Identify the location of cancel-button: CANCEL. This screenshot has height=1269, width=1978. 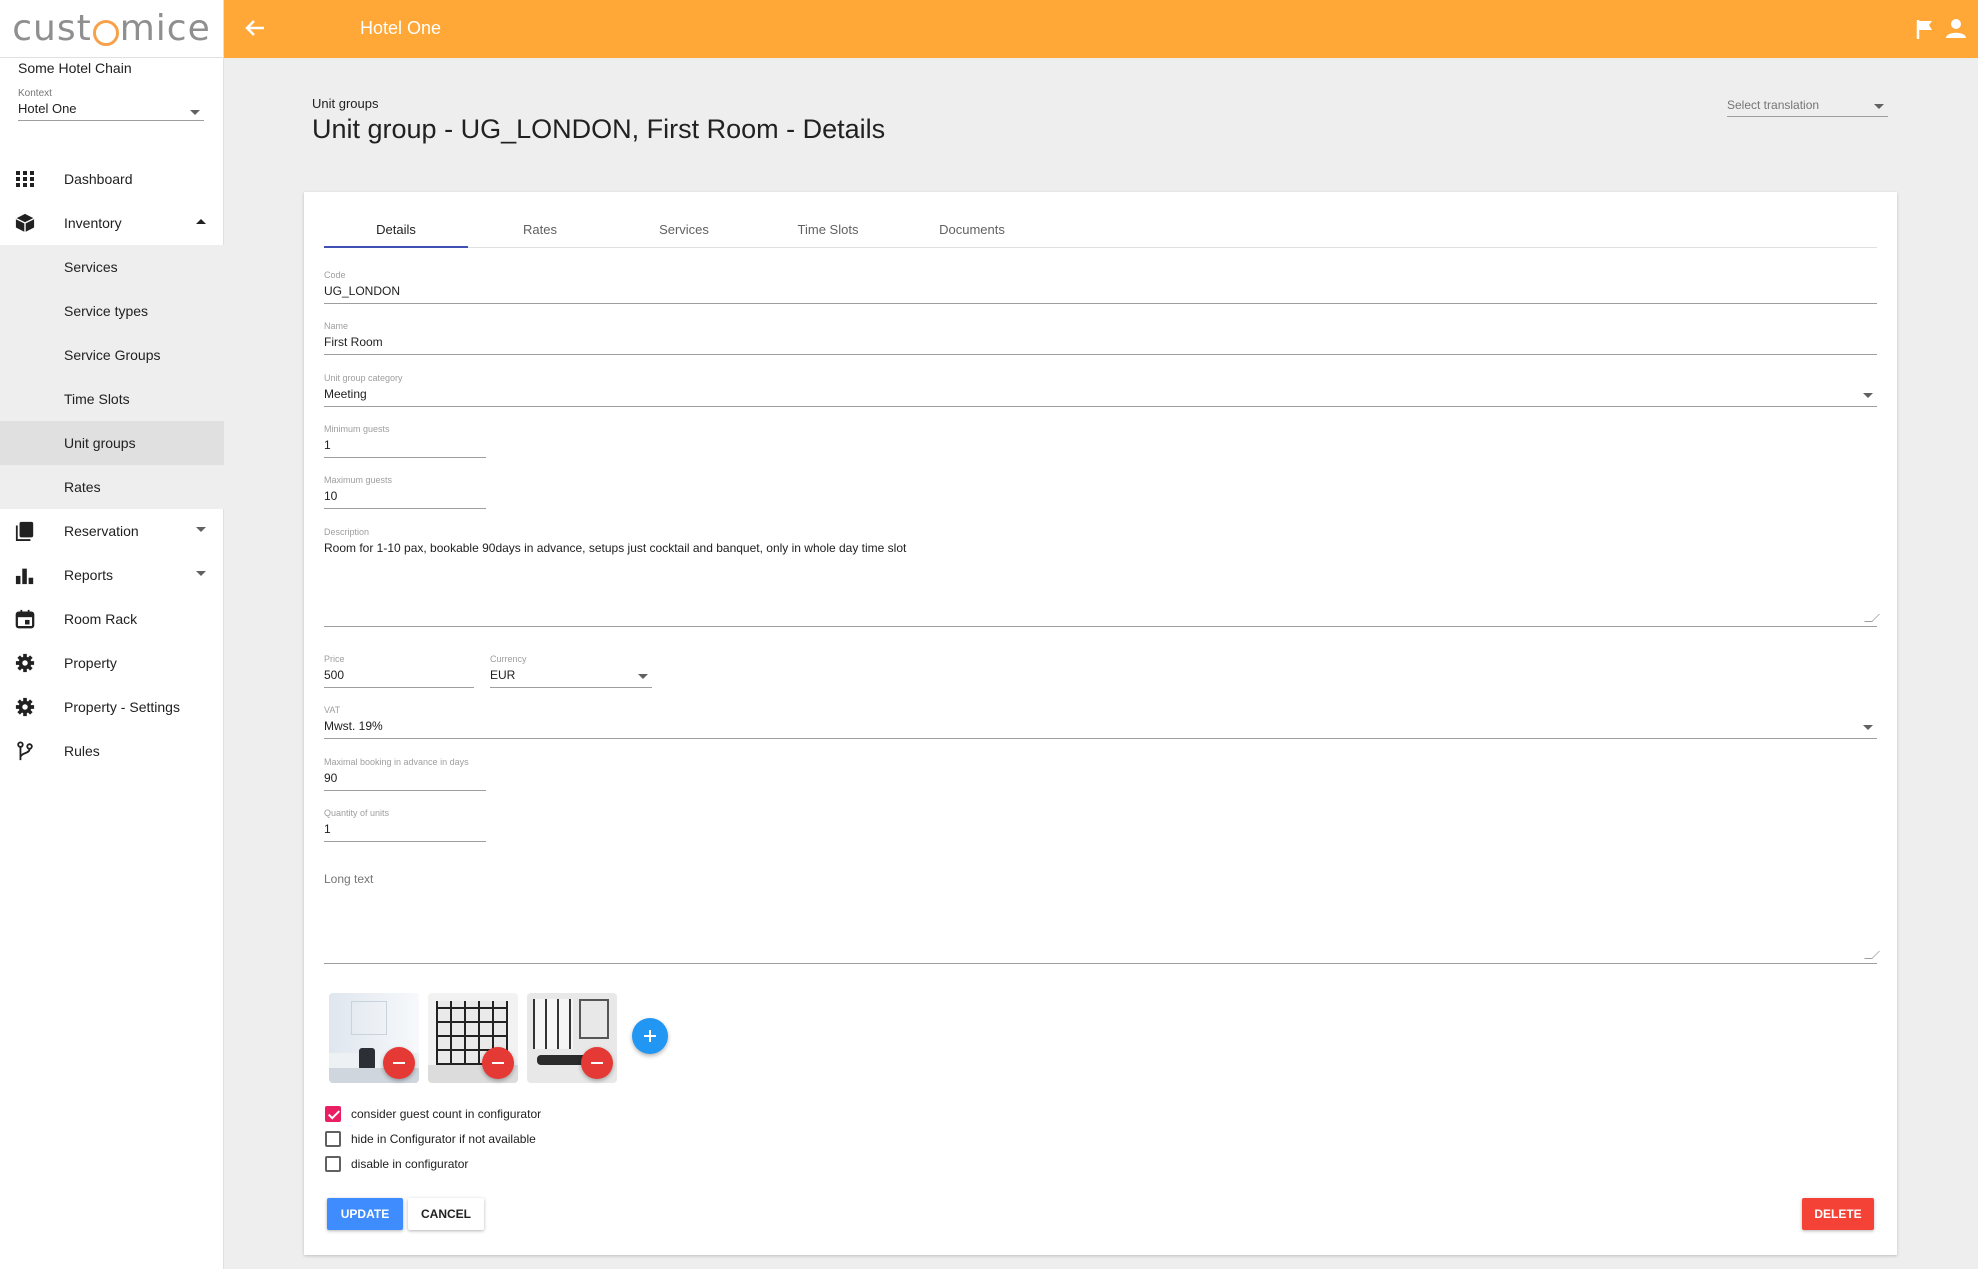
(446, 1214).